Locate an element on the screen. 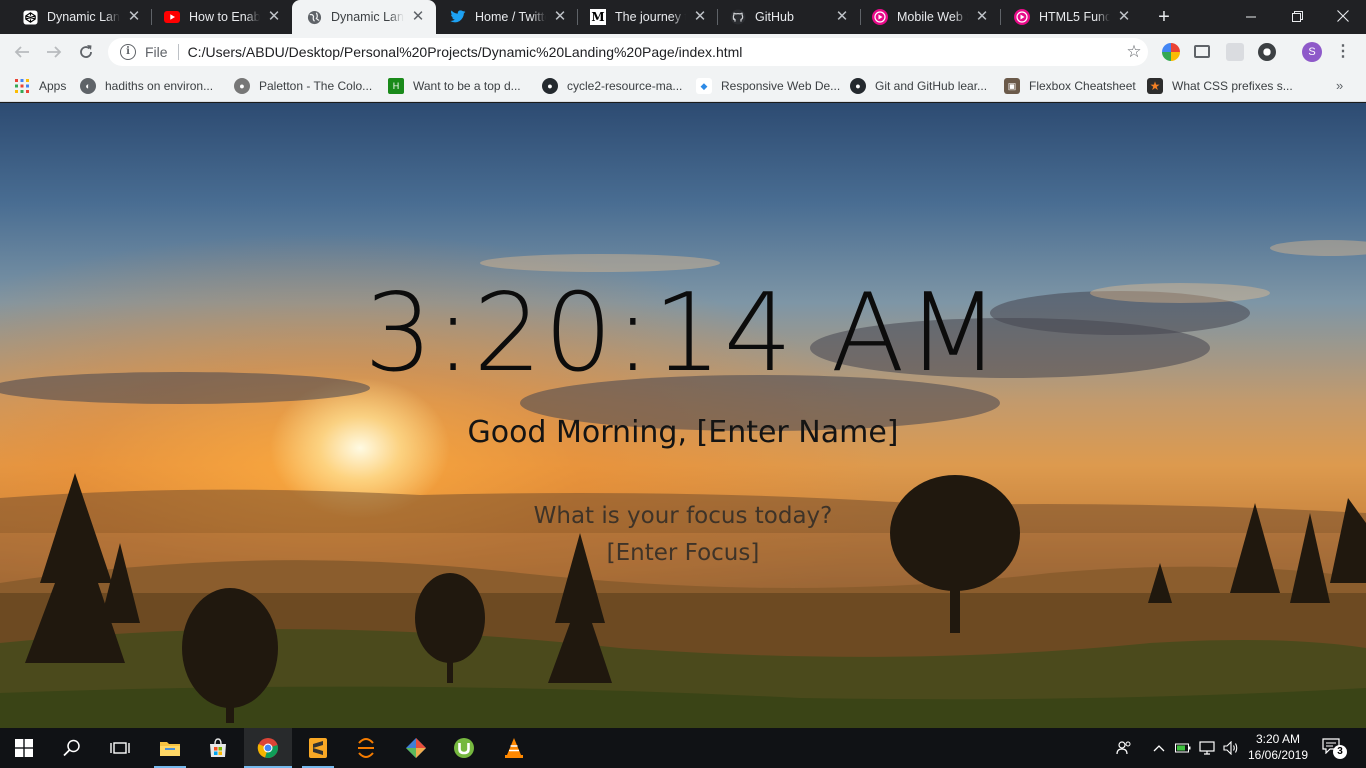 The image size is (1366, 768). apps-grid-icon is located at coordinates (22, 86).